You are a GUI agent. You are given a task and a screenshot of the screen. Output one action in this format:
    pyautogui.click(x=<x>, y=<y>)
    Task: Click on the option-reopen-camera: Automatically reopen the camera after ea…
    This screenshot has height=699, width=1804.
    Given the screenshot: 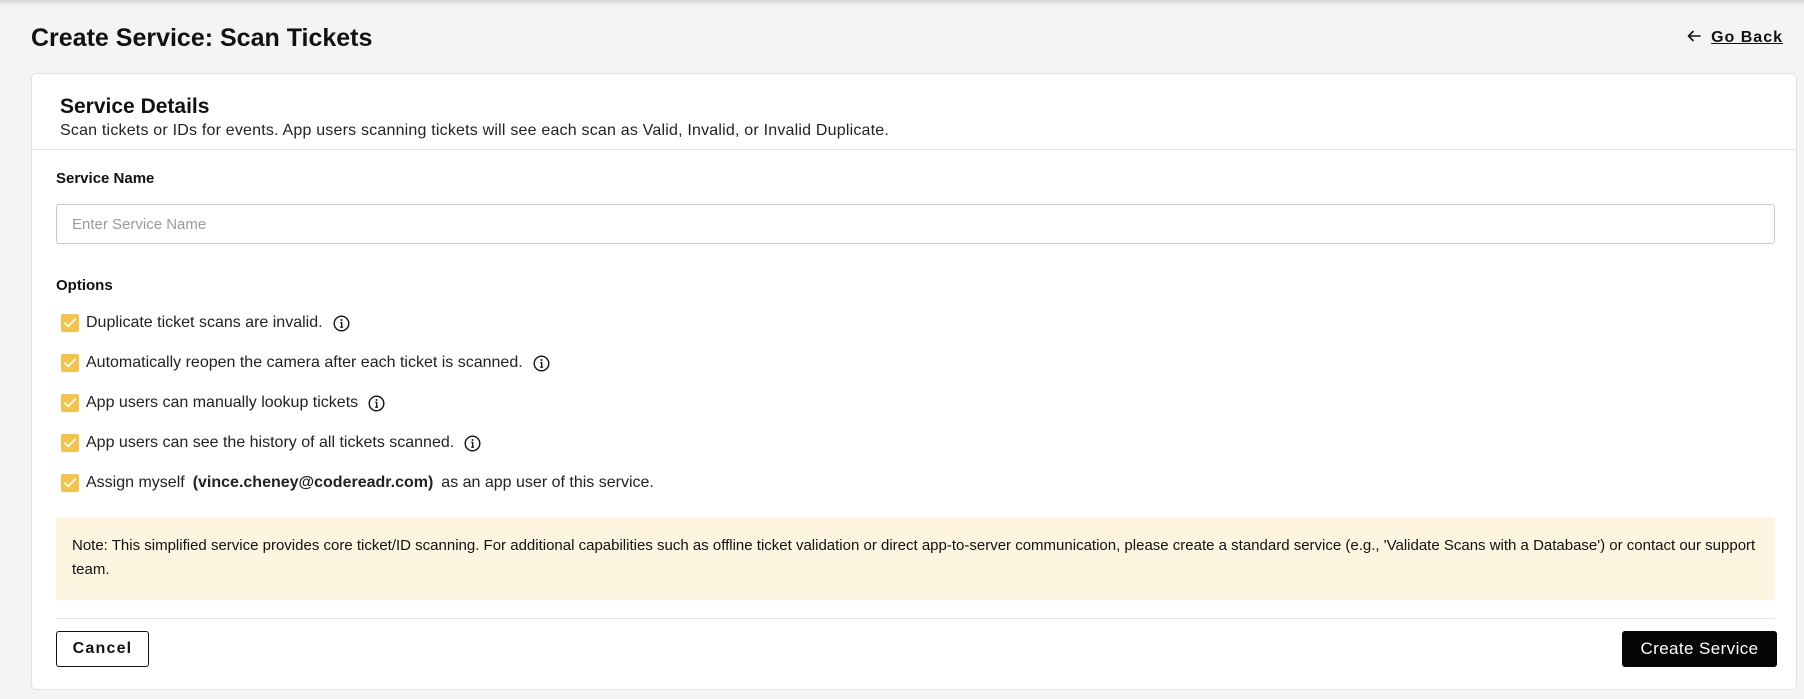 What is the action you would take?
    pyautogui.click(x=357, y=363)
    